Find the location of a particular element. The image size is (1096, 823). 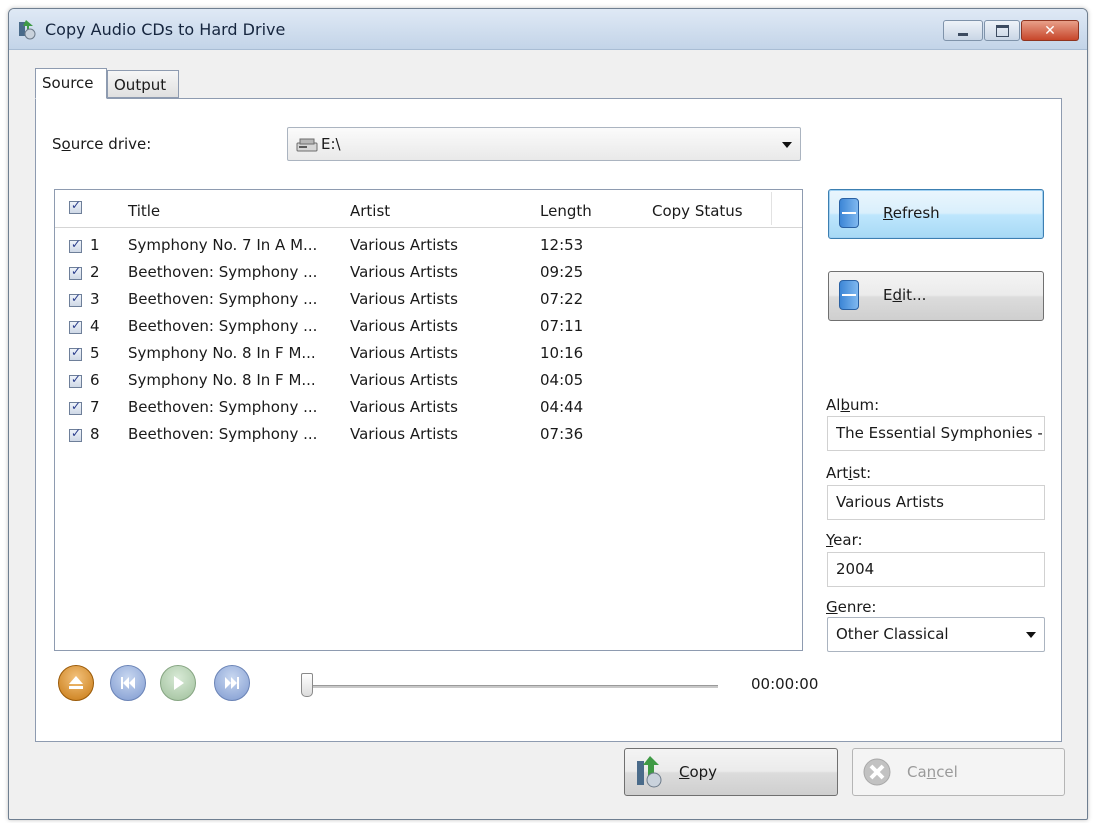

track-list-header: Title Artist Length Copy Status is located at coordinates (428, 209).